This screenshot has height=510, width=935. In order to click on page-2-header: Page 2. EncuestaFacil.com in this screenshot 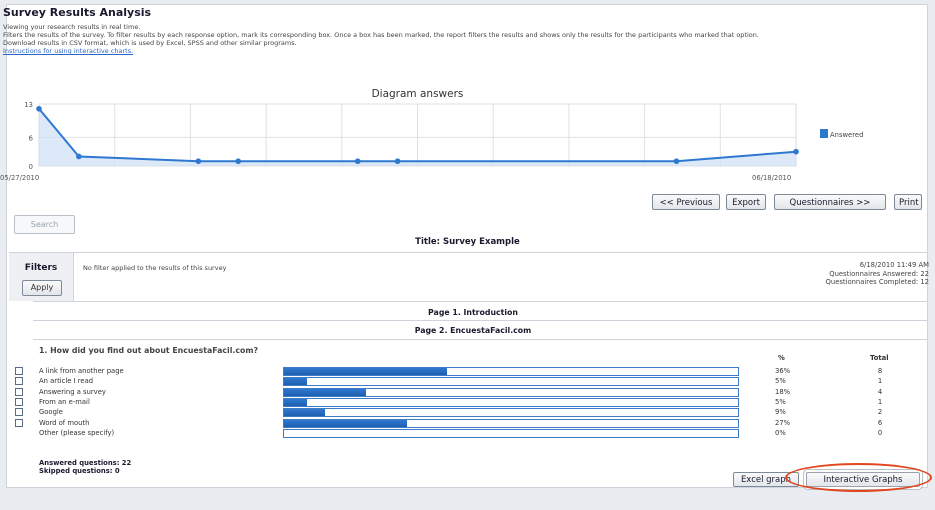, I will do `click(473, 330)`.